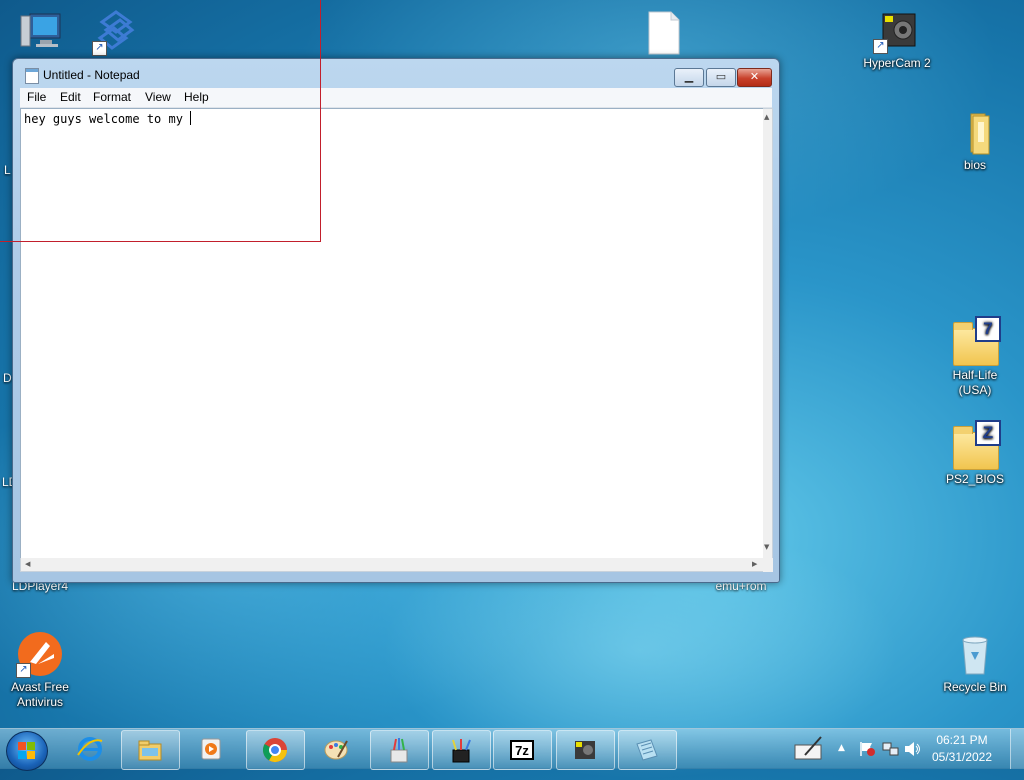  I want to click on taskbar-media-player, so click(211, 749).